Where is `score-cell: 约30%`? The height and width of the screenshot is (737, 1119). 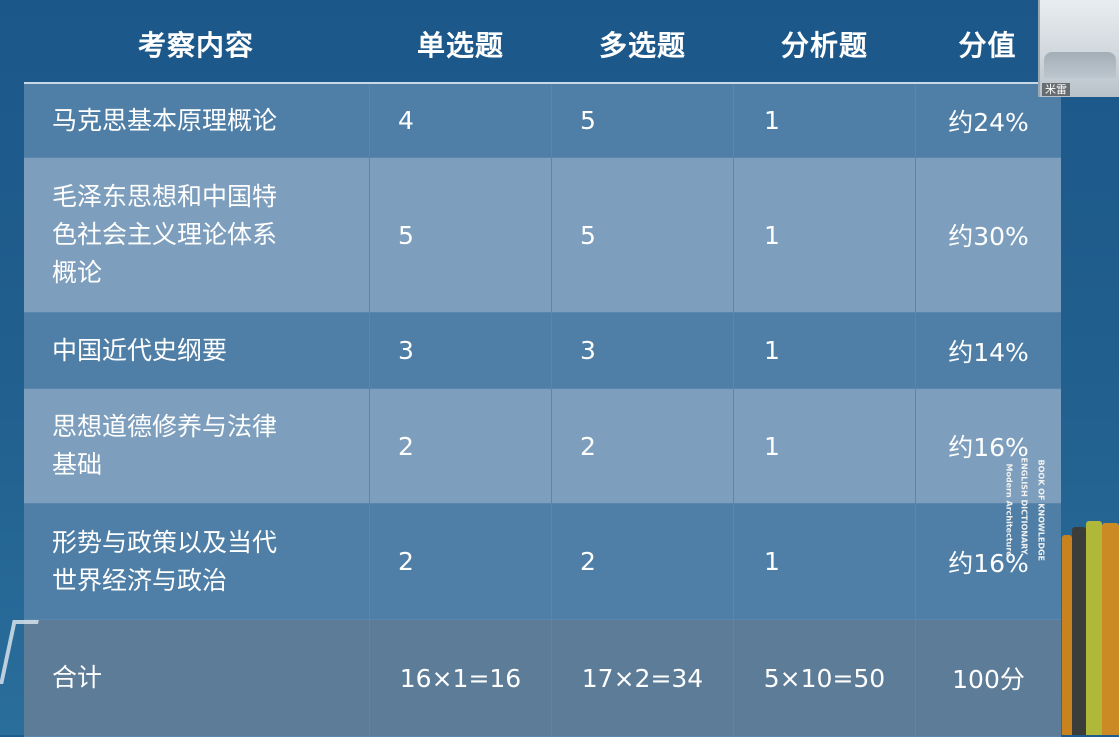 score-cell: 约30% is located at coordinates (988, 236).